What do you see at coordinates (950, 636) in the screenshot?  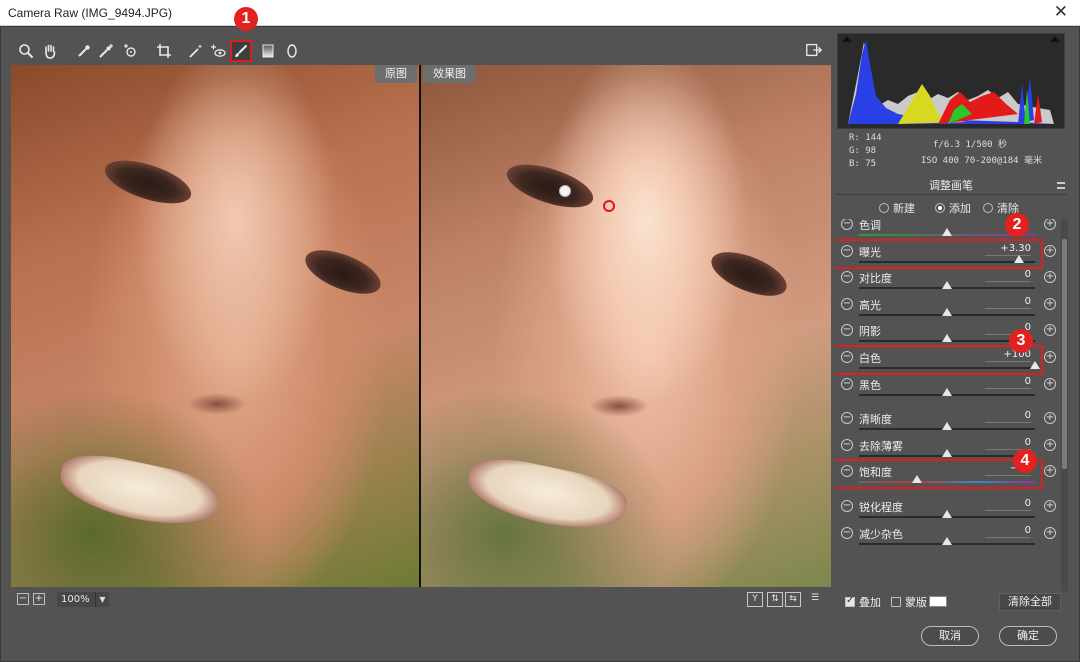 I see `cancel-button: 取消` at bounding box center [950, 636].